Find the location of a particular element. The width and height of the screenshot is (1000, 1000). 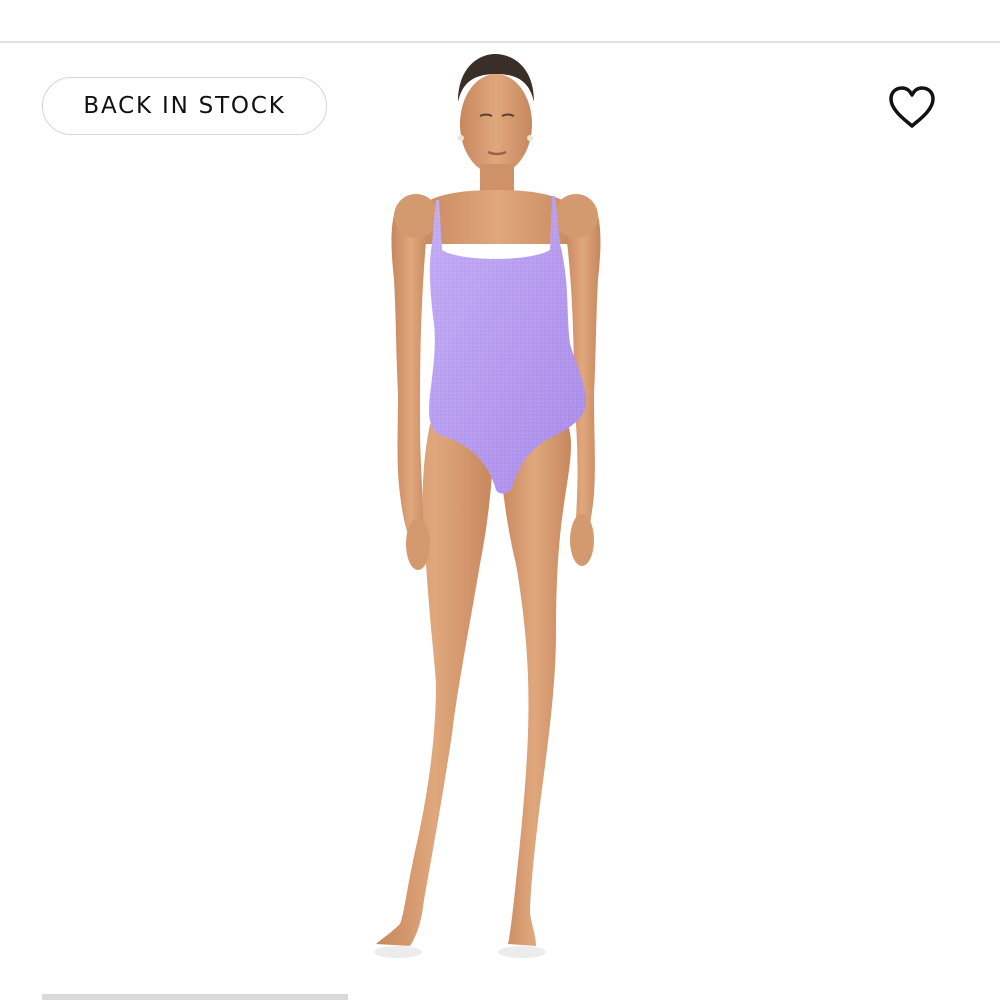

model-hand-right is located at coordinates (582, 540).